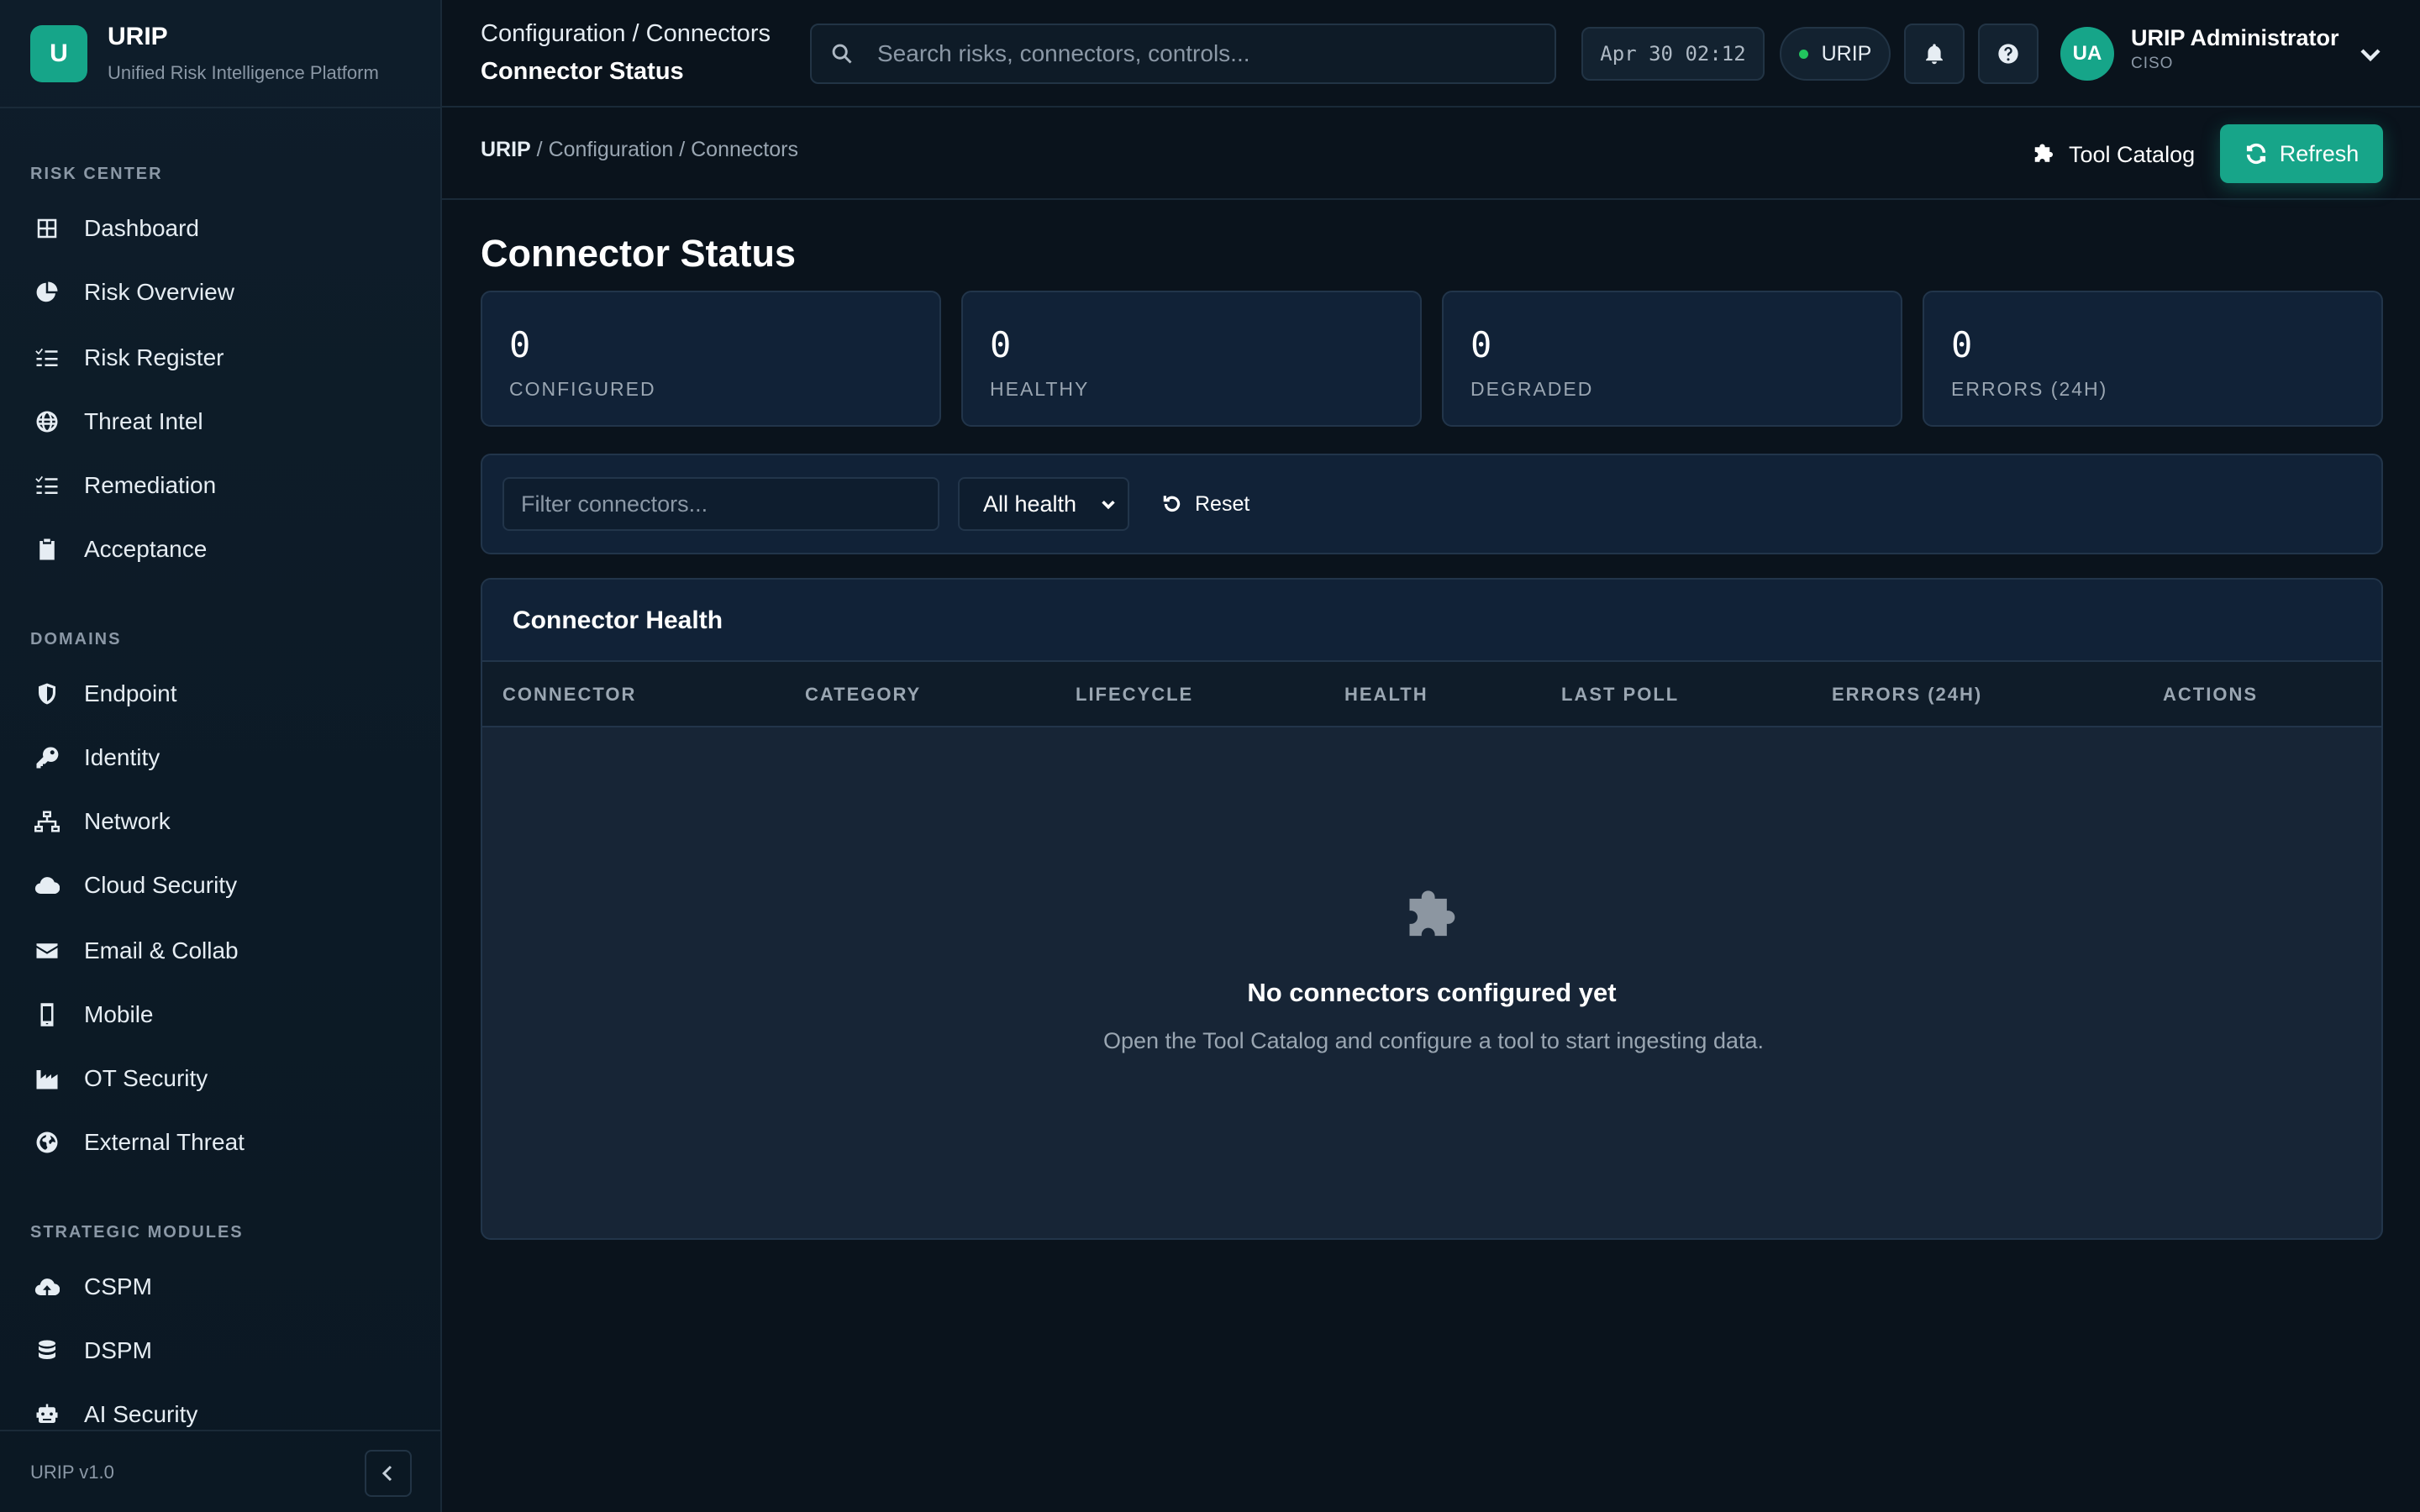  I want to click on empty-state-title: No connectors configured yet, so click(1432, 992).